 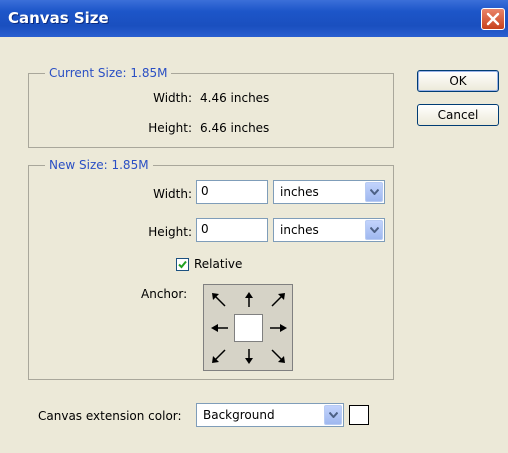 What do you see at coordinates (110, 416) in the screenshot?
I see `extension-color-label: Canvas extension color:` at bounding box center [110, 416].